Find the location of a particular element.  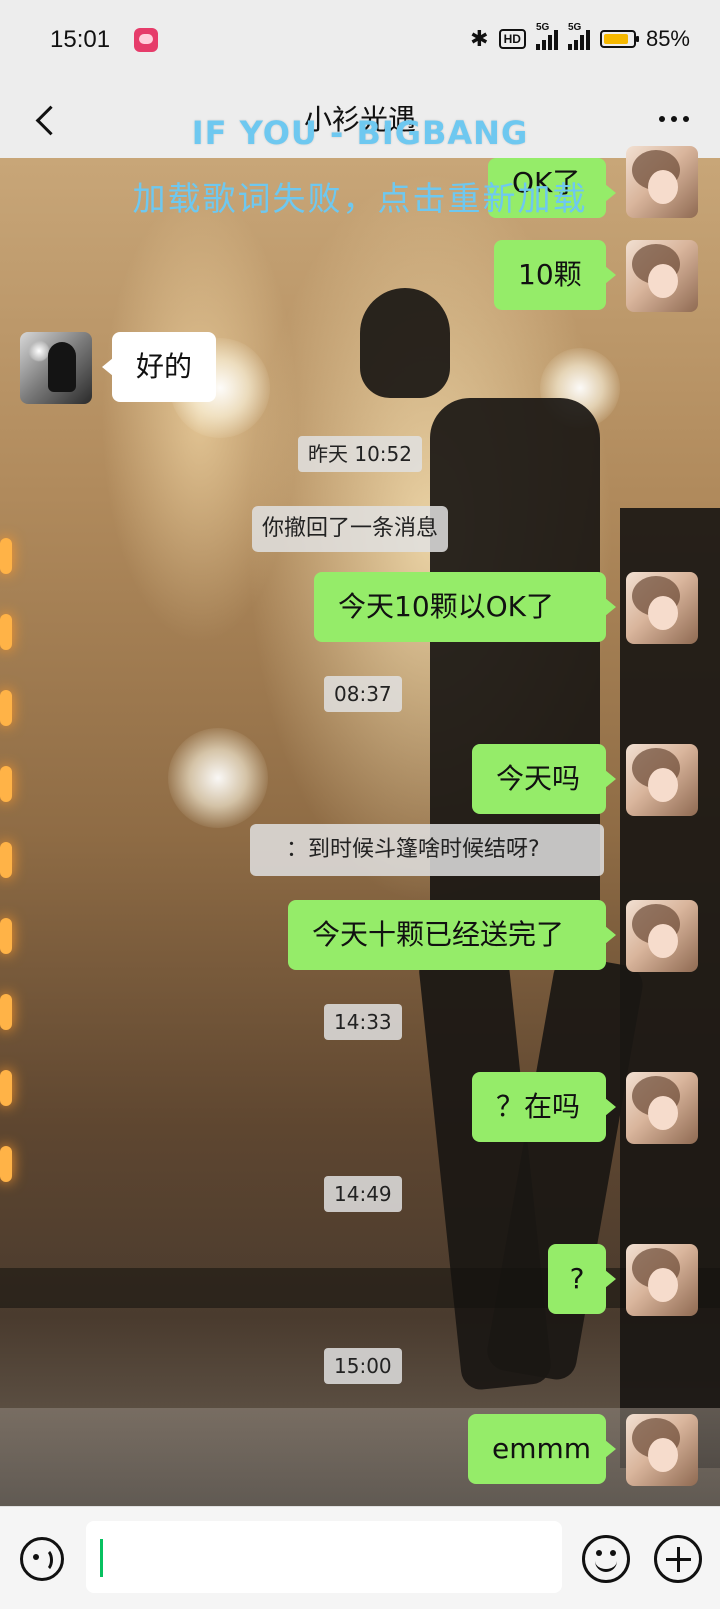

message-timestamp: 14:33 is located at coordinates (363, 1022).